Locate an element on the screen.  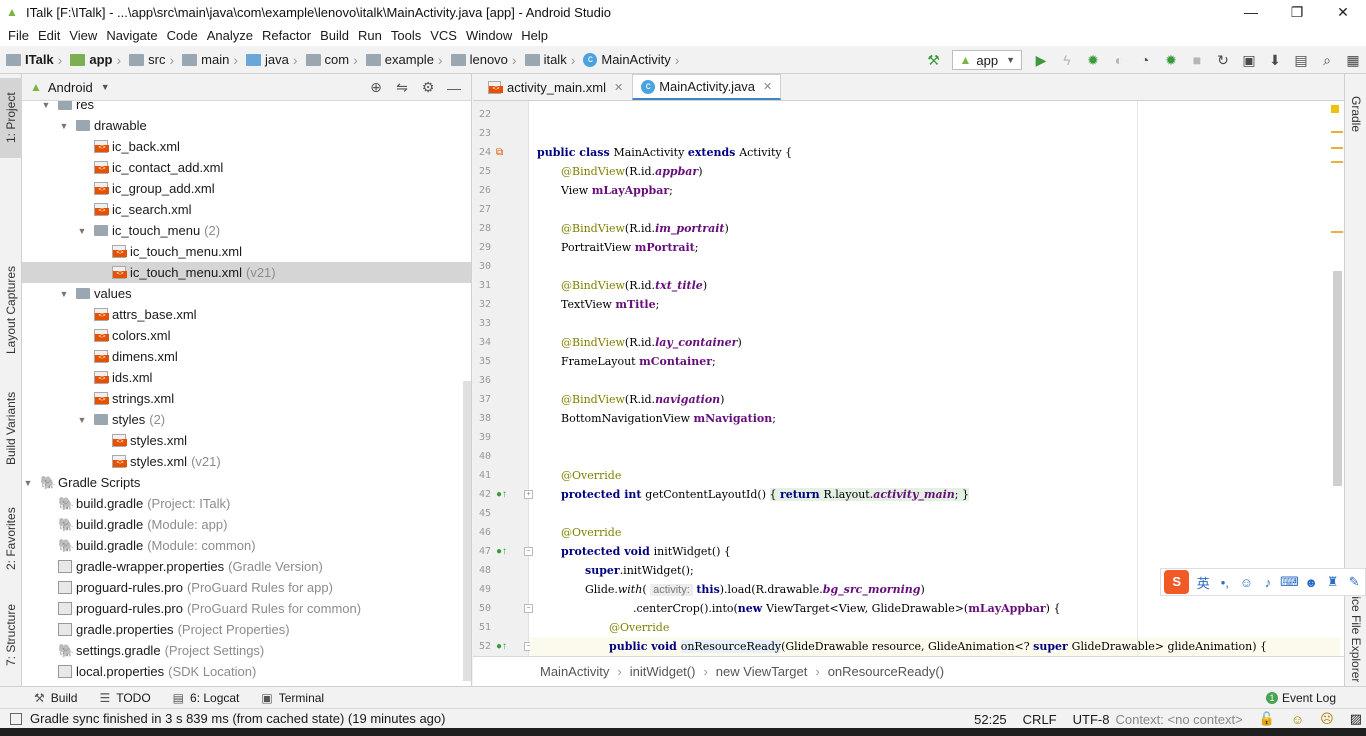
stop-icon: ■ is located at coordinates (1197, 60).